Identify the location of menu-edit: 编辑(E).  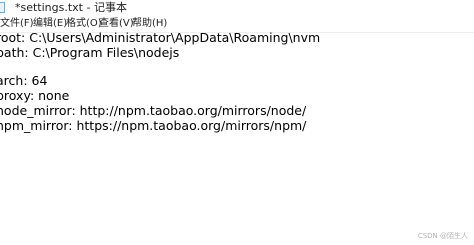
(50, 24).